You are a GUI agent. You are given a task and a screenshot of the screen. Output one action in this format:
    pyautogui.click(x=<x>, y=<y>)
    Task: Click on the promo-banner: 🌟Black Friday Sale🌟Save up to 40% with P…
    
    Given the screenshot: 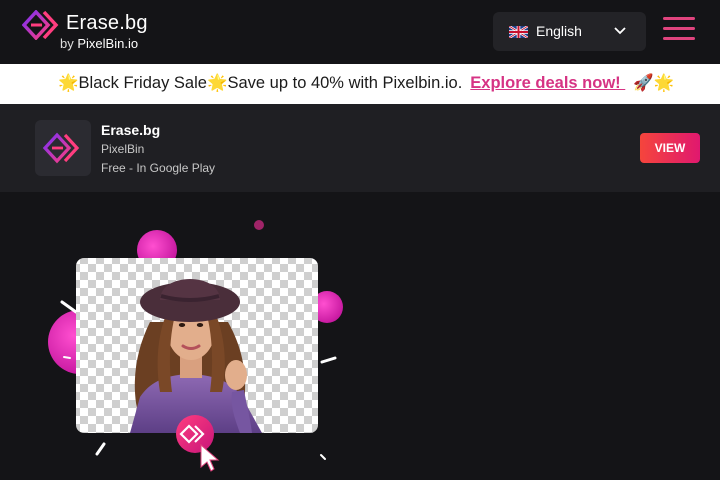 What is the action you would take?
    pyautogui.click(x=360, y=84)
    